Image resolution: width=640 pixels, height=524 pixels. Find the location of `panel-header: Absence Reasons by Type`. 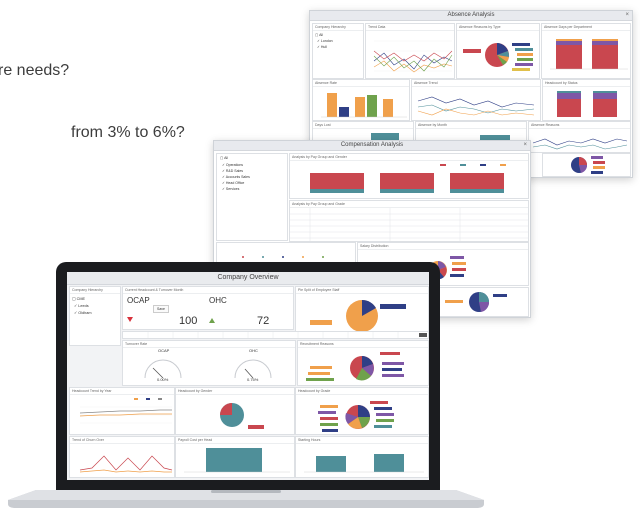

panel-header: Absence Reasons by Type is located at coordinates (498, 27).